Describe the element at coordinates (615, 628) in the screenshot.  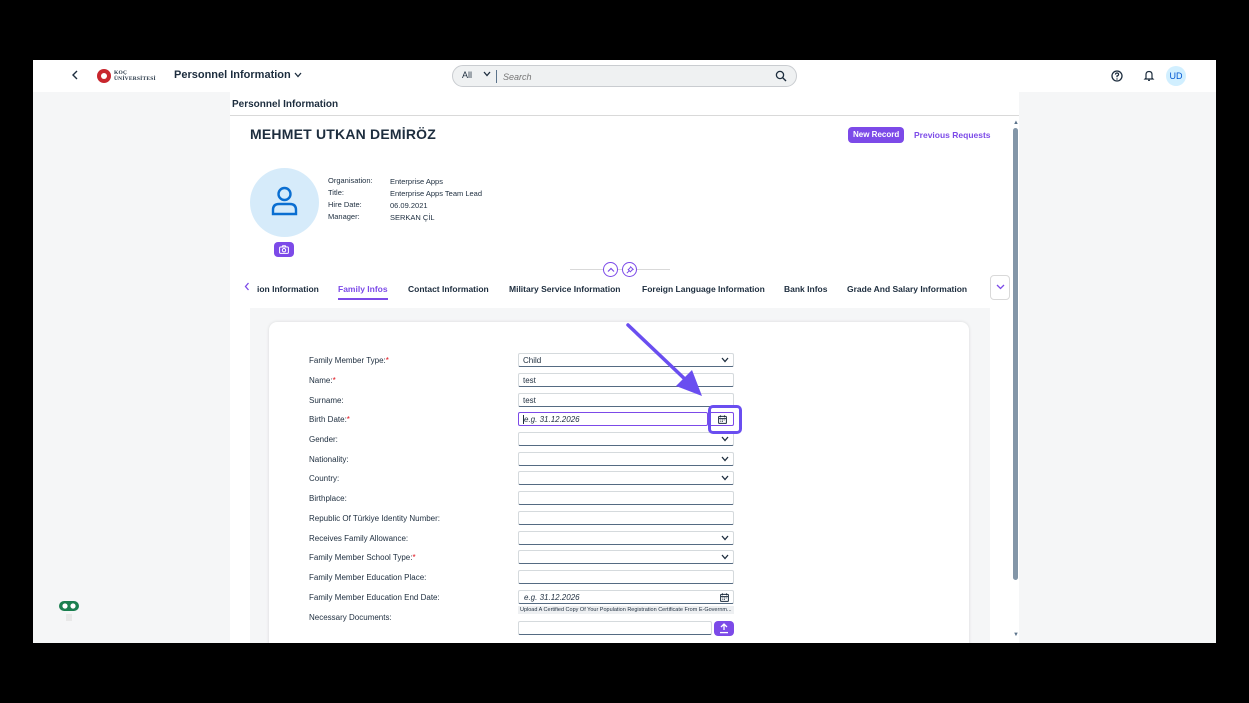
I see `document-upload-field` at that location.